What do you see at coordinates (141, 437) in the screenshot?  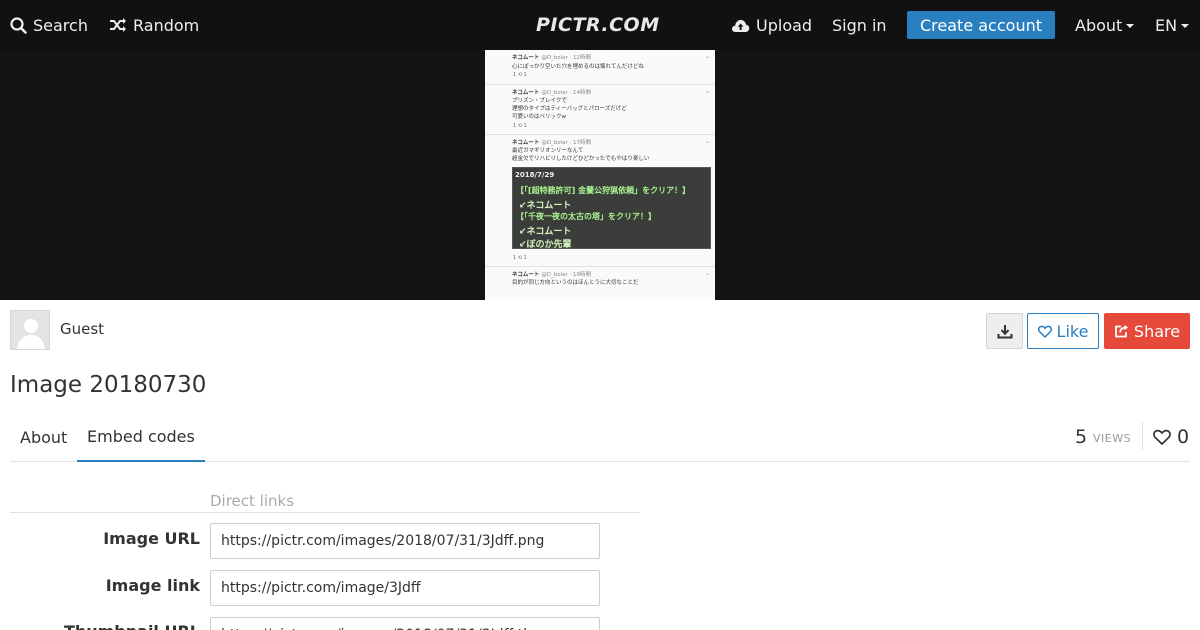 I see `tab-embed-codes: Embed codes` at bounding box center [141, 437].